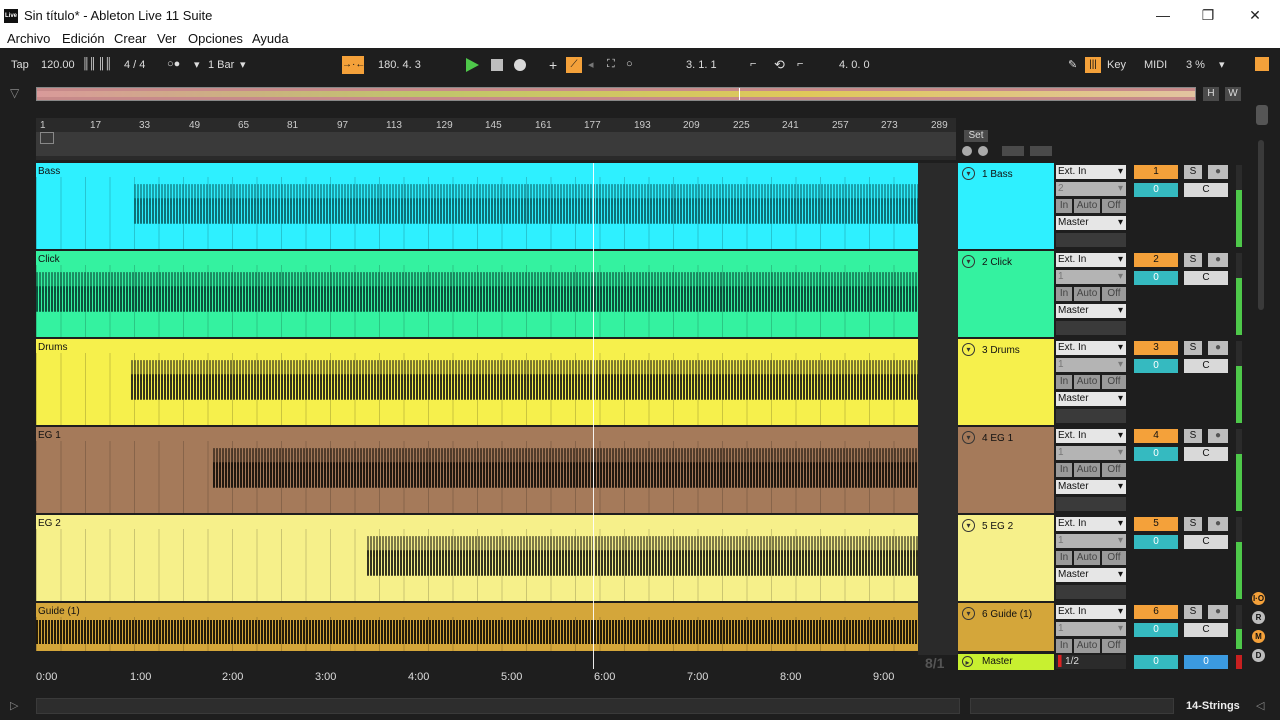 The height and width of the screenshot is (720, 1280). What do you see at coordinates (477, 470) in the screenshot?
I see `track-lane: EG 1` at bounding box center [477, 470].